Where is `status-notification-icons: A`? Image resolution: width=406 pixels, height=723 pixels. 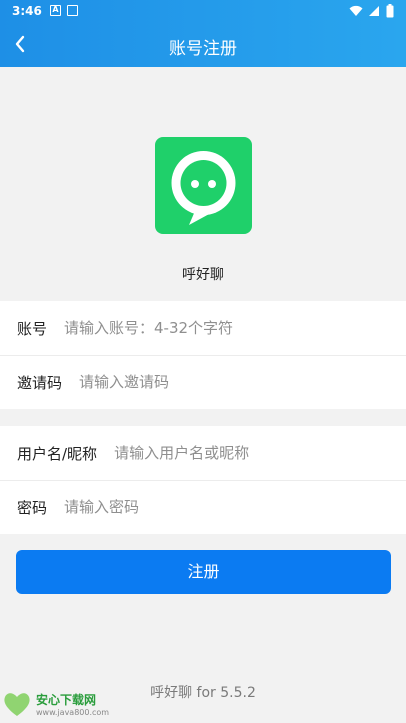 status-notification-icons: A is located at coordinates (64, 10).